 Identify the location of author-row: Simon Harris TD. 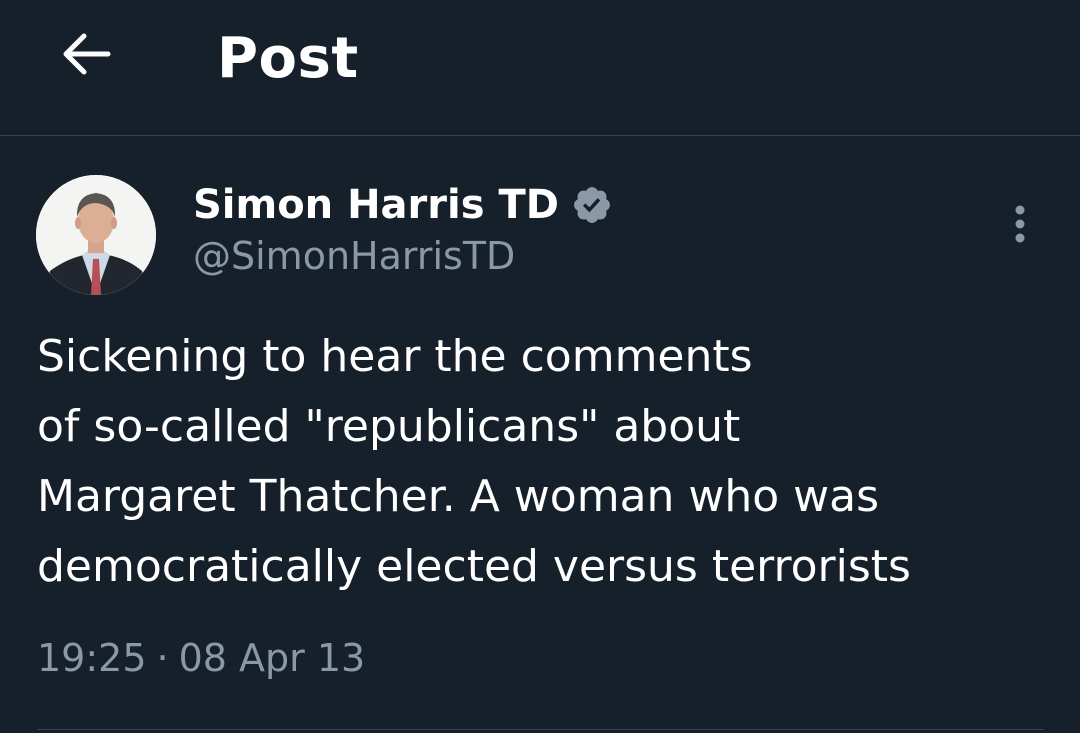
(403, 205).